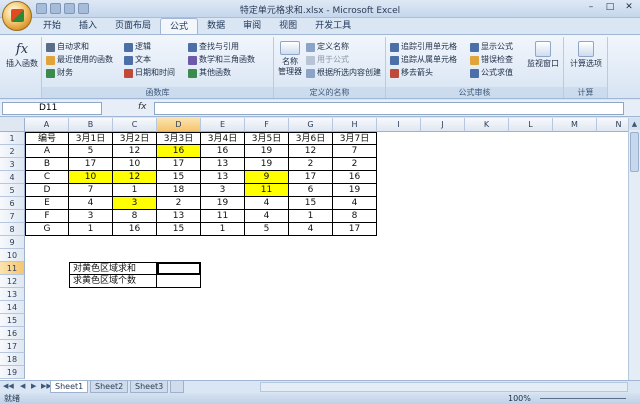 The height and width of the screenshot is (404, 640). Describe the element at coordinates (149, 387) in the screenshot. I see `sheet-tab-3: Sheet3` at that location.